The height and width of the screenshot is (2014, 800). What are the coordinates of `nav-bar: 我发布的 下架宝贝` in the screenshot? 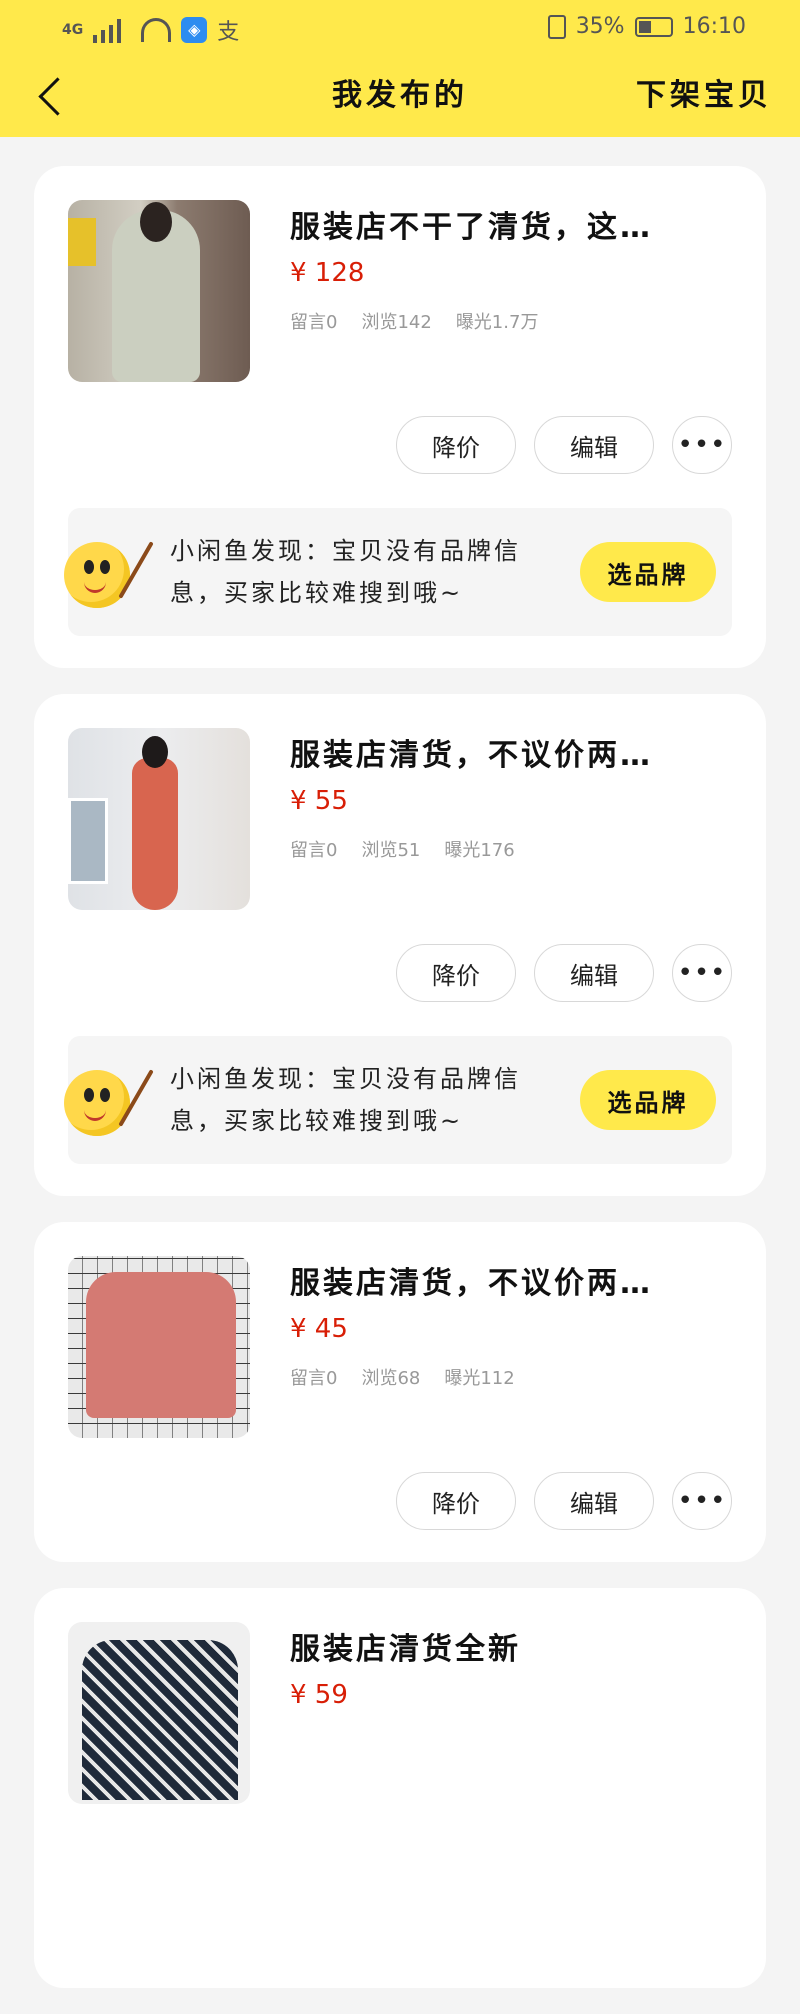 It's located at (400, 97).